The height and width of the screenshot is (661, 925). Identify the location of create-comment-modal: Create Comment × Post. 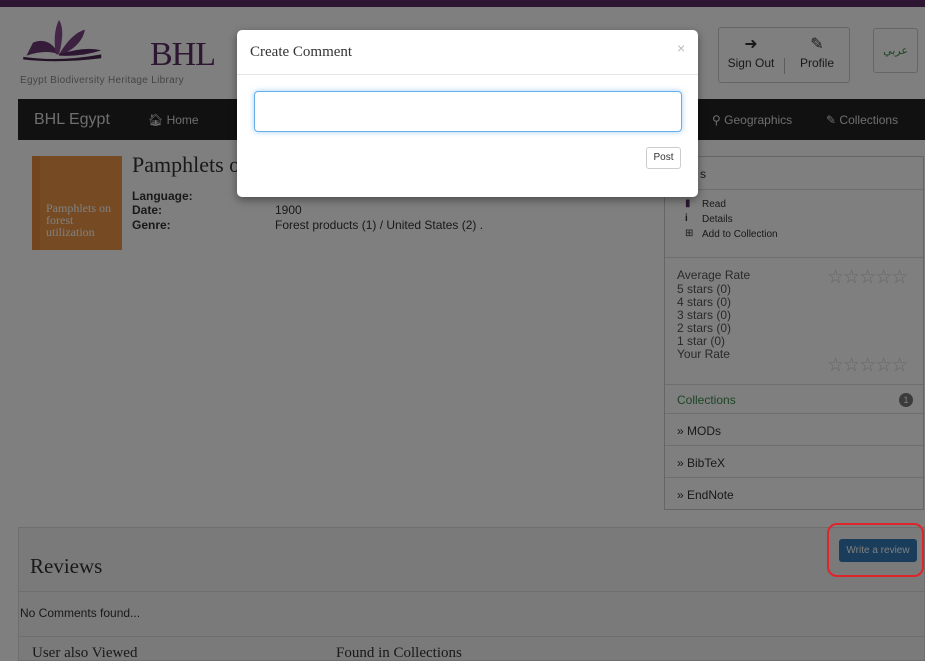
(467, 113).